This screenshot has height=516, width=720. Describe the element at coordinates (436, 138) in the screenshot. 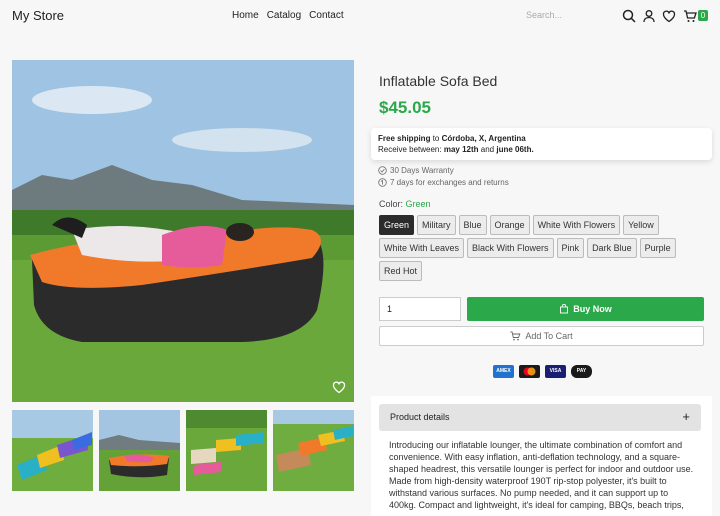

I see `shipping-to: to` at that location.